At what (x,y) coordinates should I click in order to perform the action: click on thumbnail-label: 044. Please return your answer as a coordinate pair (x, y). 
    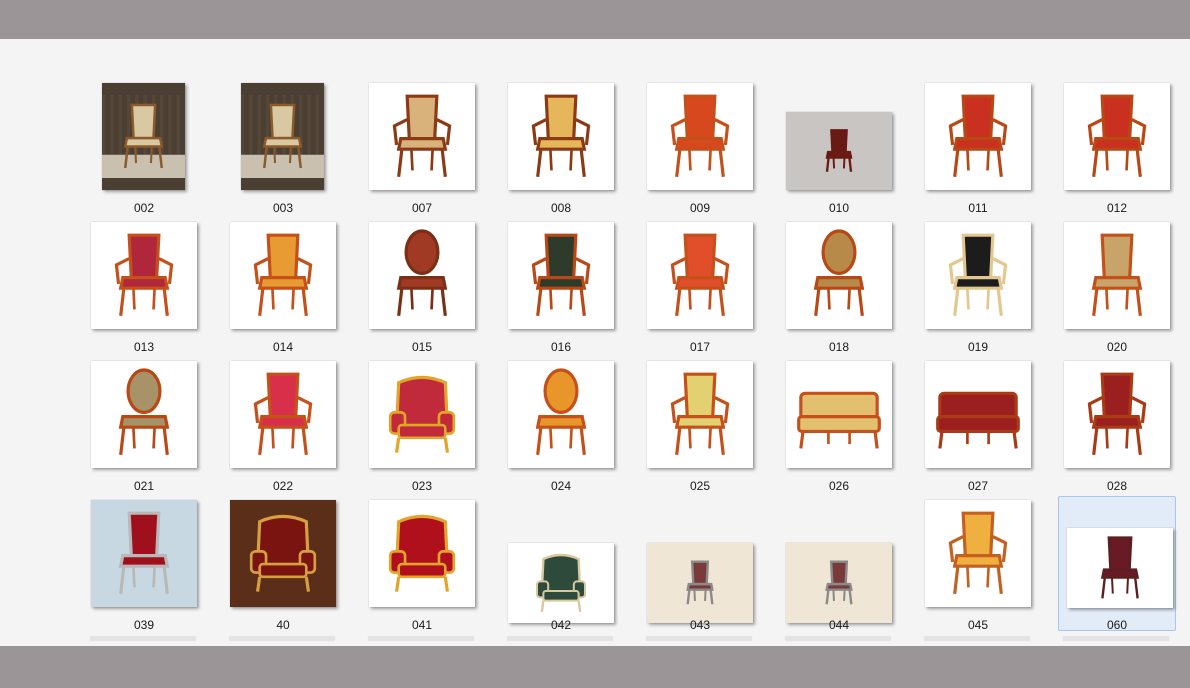
    Looking at the image, I should click on (839, 625).